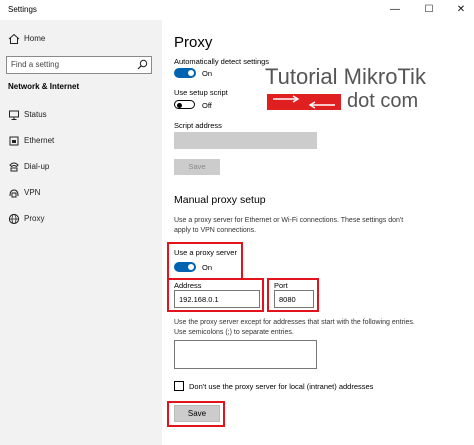  Describe the element at coordinates (14, 115) in the screenshot. I see `status-icon` at that location.